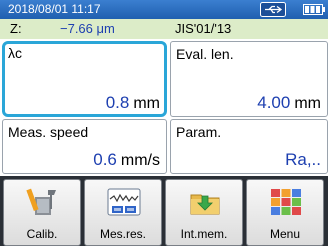  Describe the element at coordinates (84, 146) in the screenshot. I see `meas-speed-card: Meas. speed 0.6 mm/s` at that location.